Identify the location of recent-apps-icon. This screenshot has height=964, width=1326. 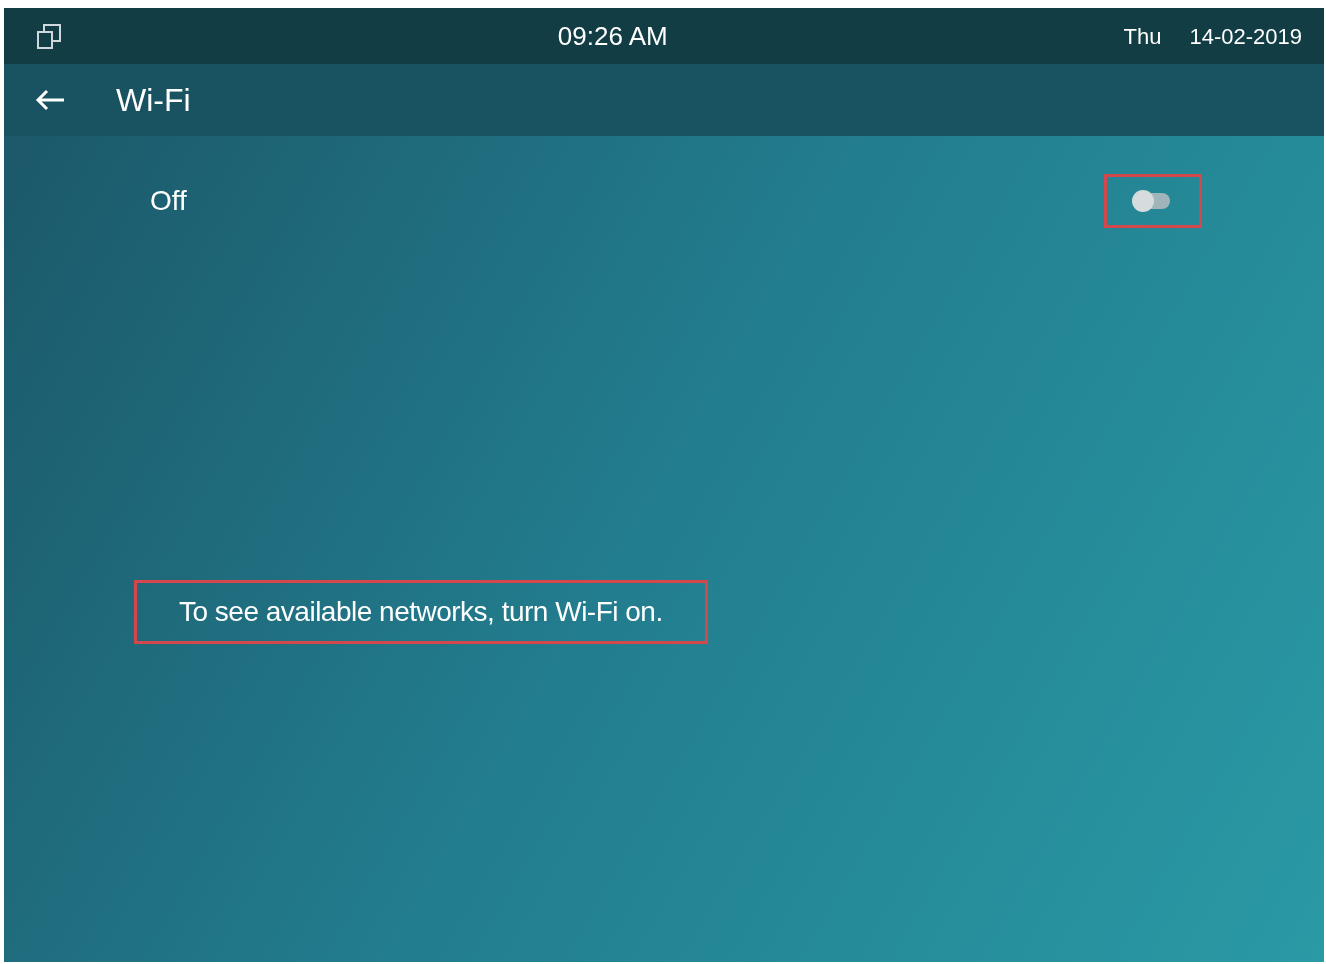
(49, 36).